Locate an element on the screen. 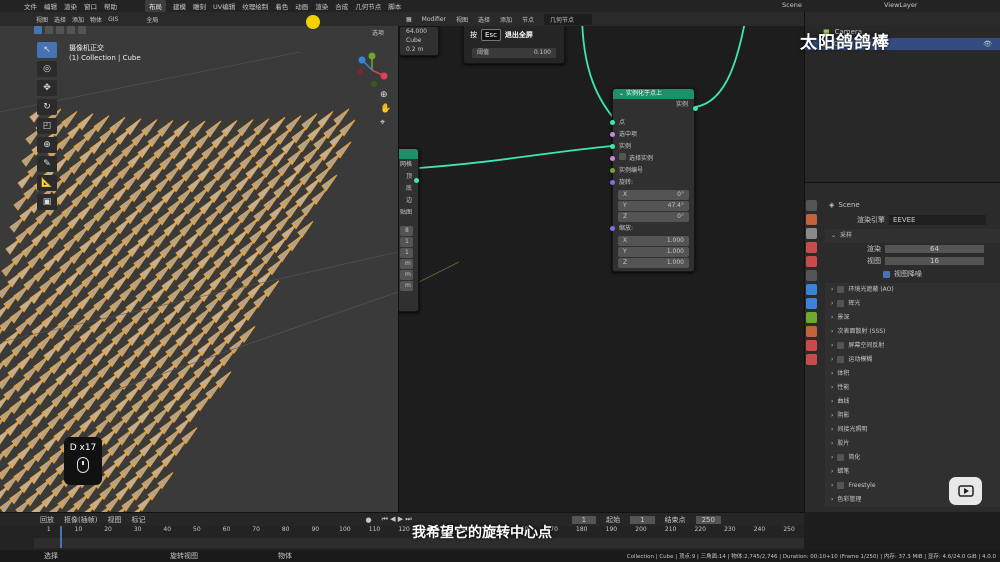 The width and height of the screenshot is (1000, 562). rotate-icon: ↻ is located at coordinates (47, 107).